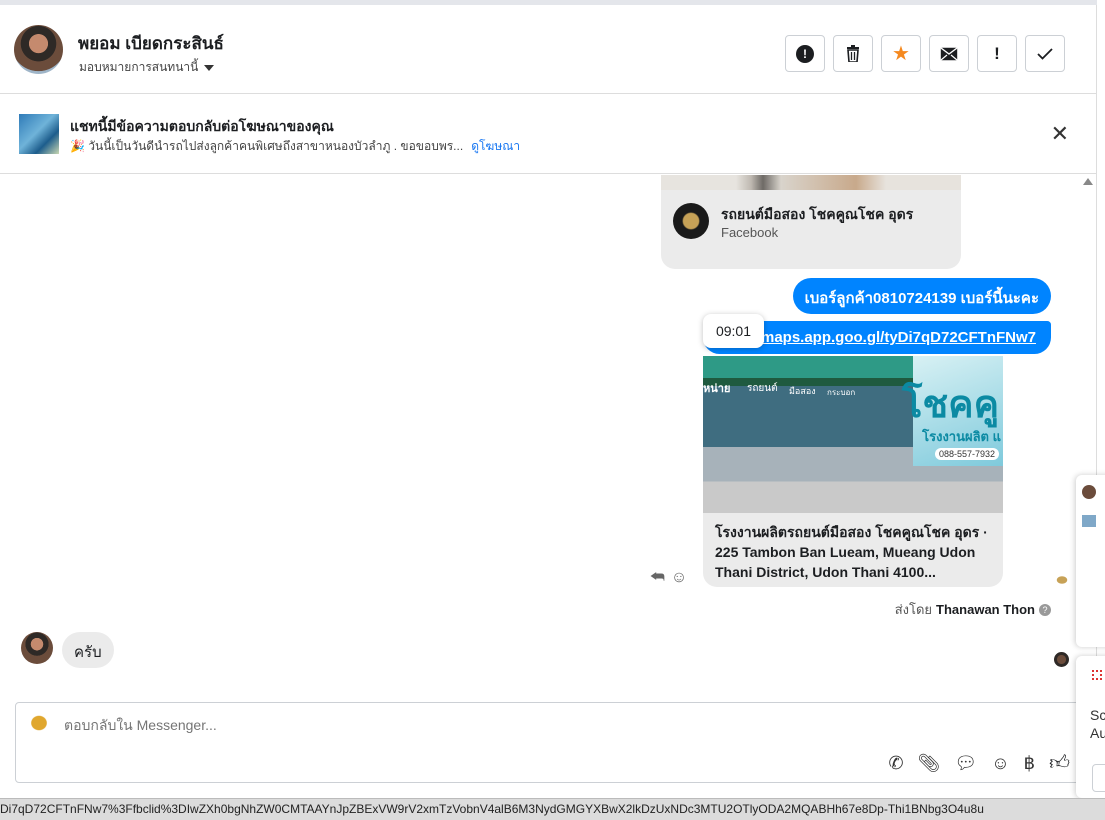 Image resolution: width=1105 pixels, height=820 pixels. Describe the element at coordinates (925, 53) in the screenshot. I see `header-actions: ! ★ !` at that location.